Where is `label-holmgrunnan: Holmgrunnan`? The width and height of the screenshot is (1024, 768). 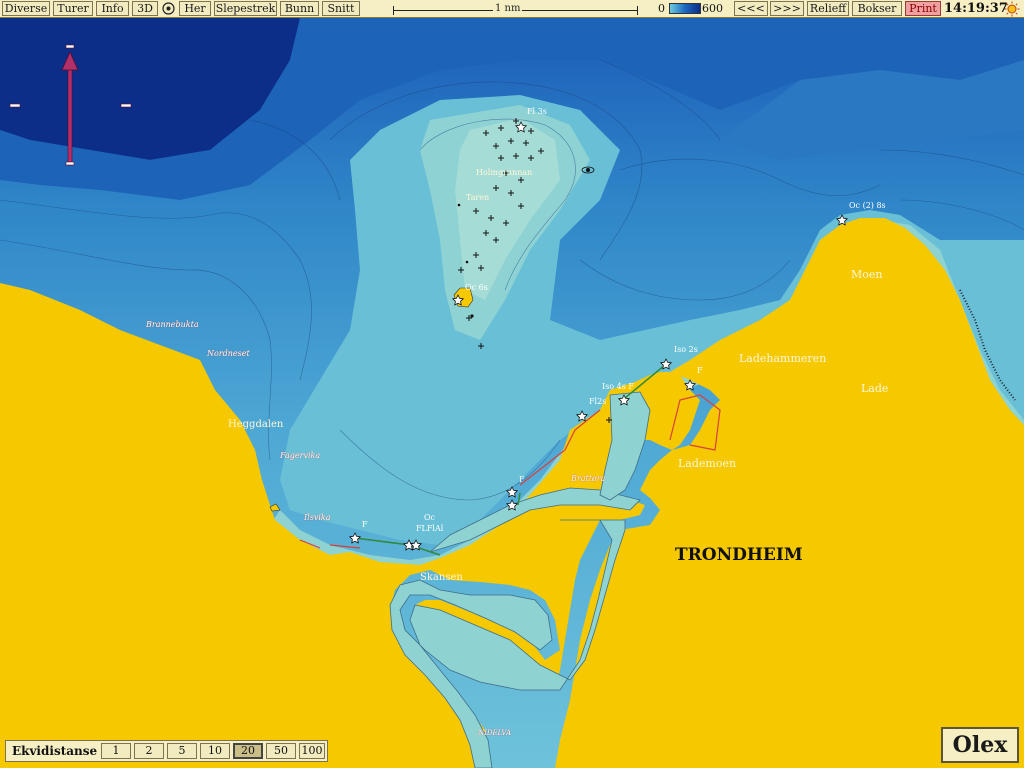 label-holmgrunnan: Holmgrunnan is located at coordinates (504, 172).